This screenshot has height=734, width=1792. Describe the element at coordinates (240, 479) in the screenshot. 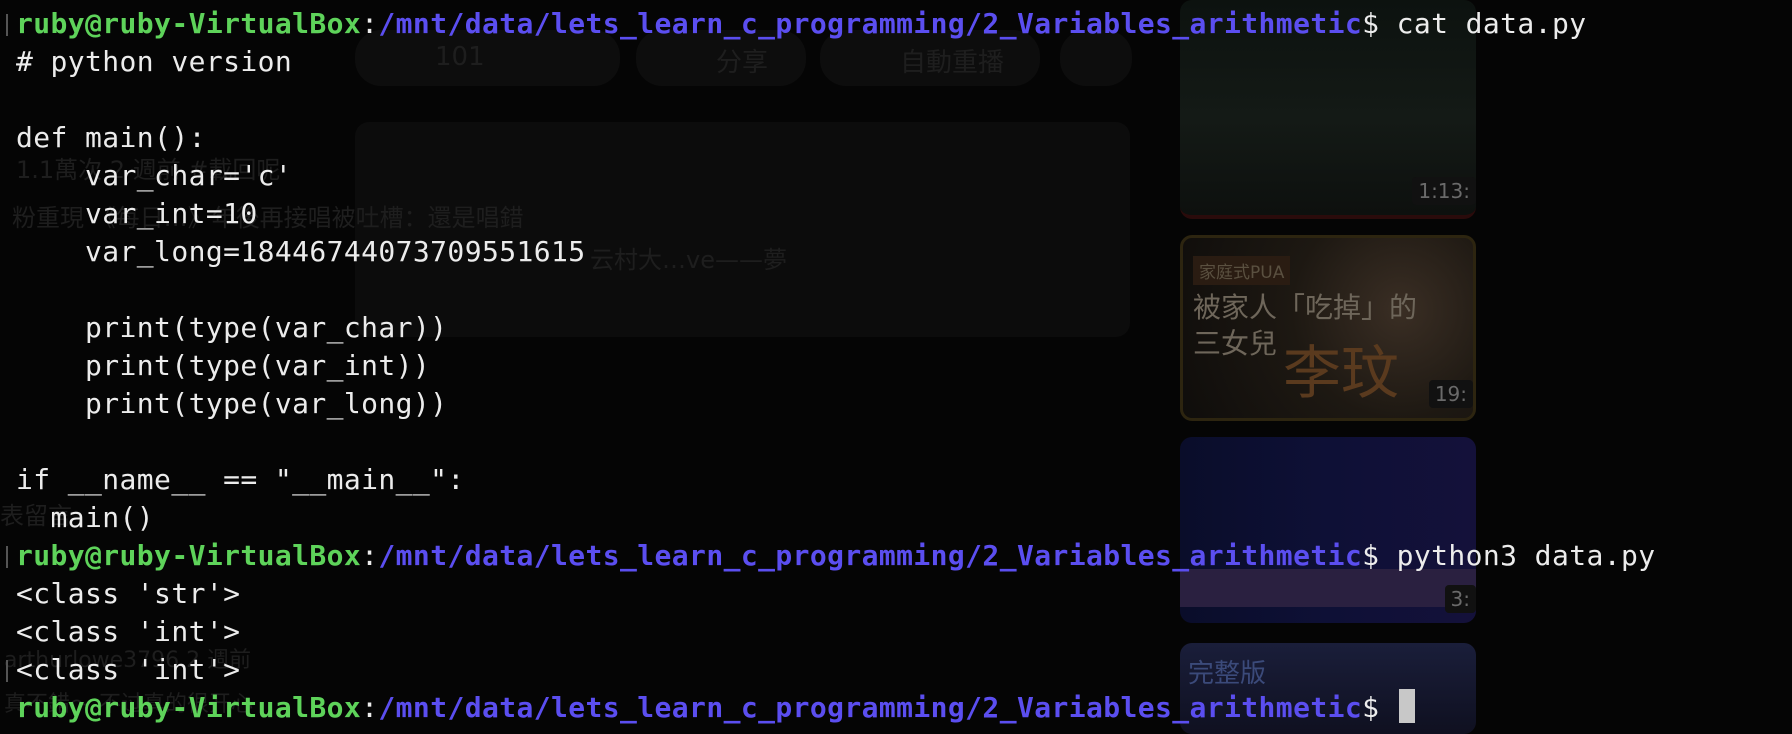

I see `file-line: if __name__ == "__main__":` at that location.